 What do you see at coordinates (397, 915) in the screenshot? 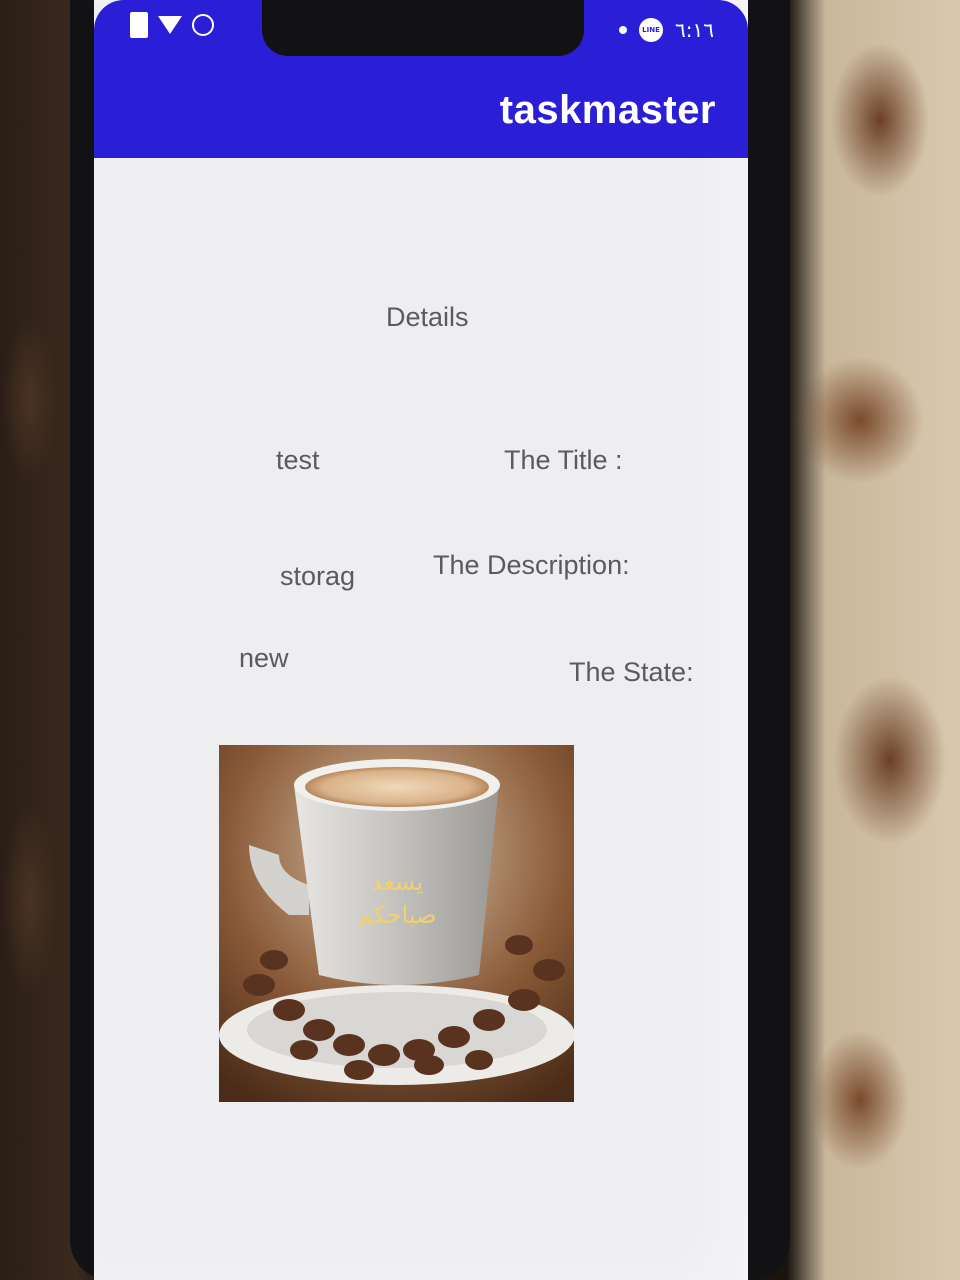
I see `caption-line2: صباحكم` at bounding box center [397, 915].